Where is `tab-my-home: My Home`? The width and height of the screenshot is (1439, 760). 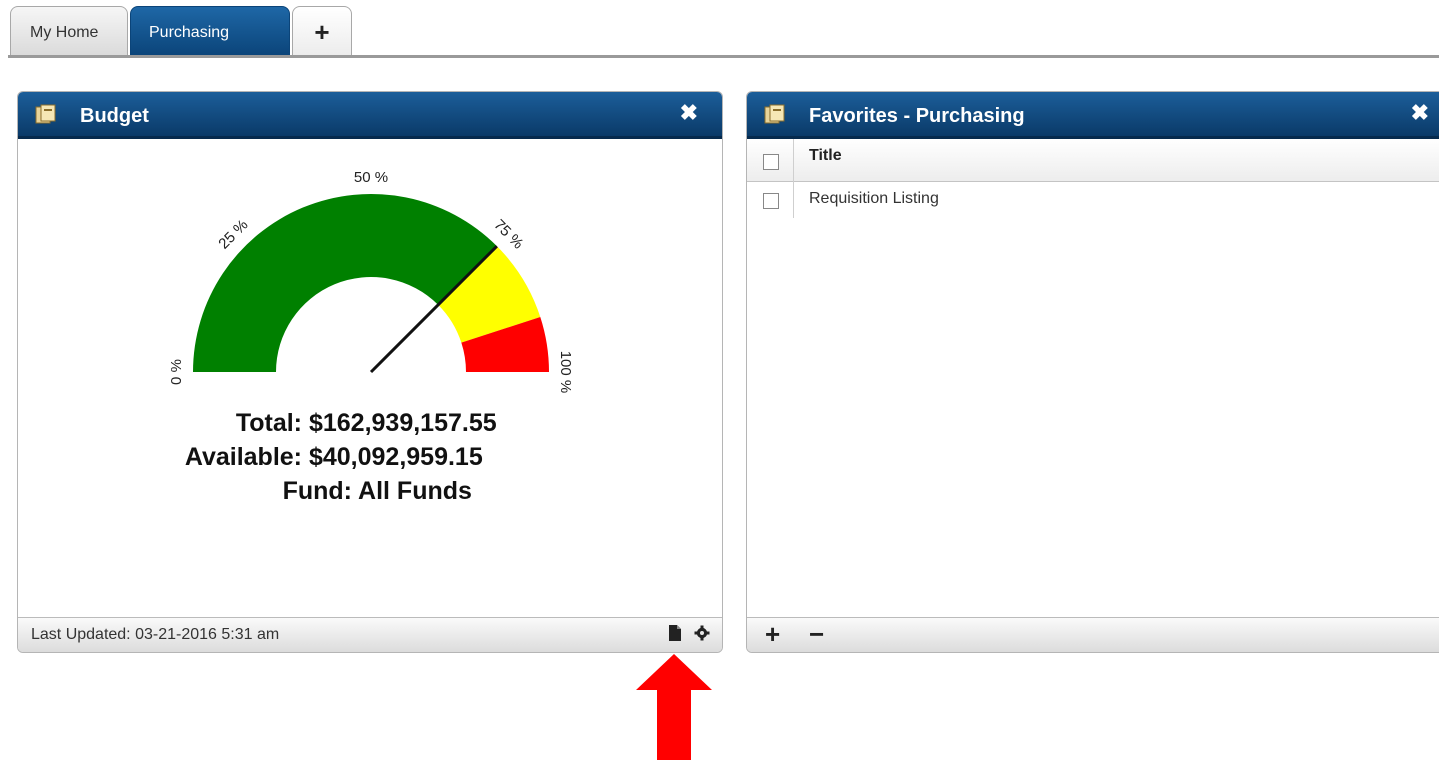
tab-my-home: My Home is located at coordinates (69, 31).